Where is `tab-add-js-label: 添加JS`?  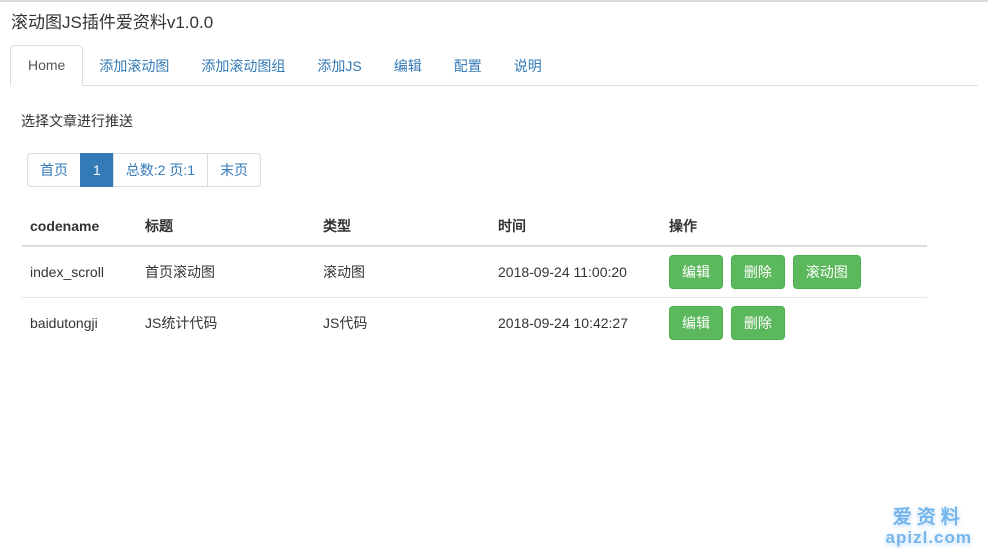 tab-add-js-label: 添加JS is located at coordinates (339, 66).